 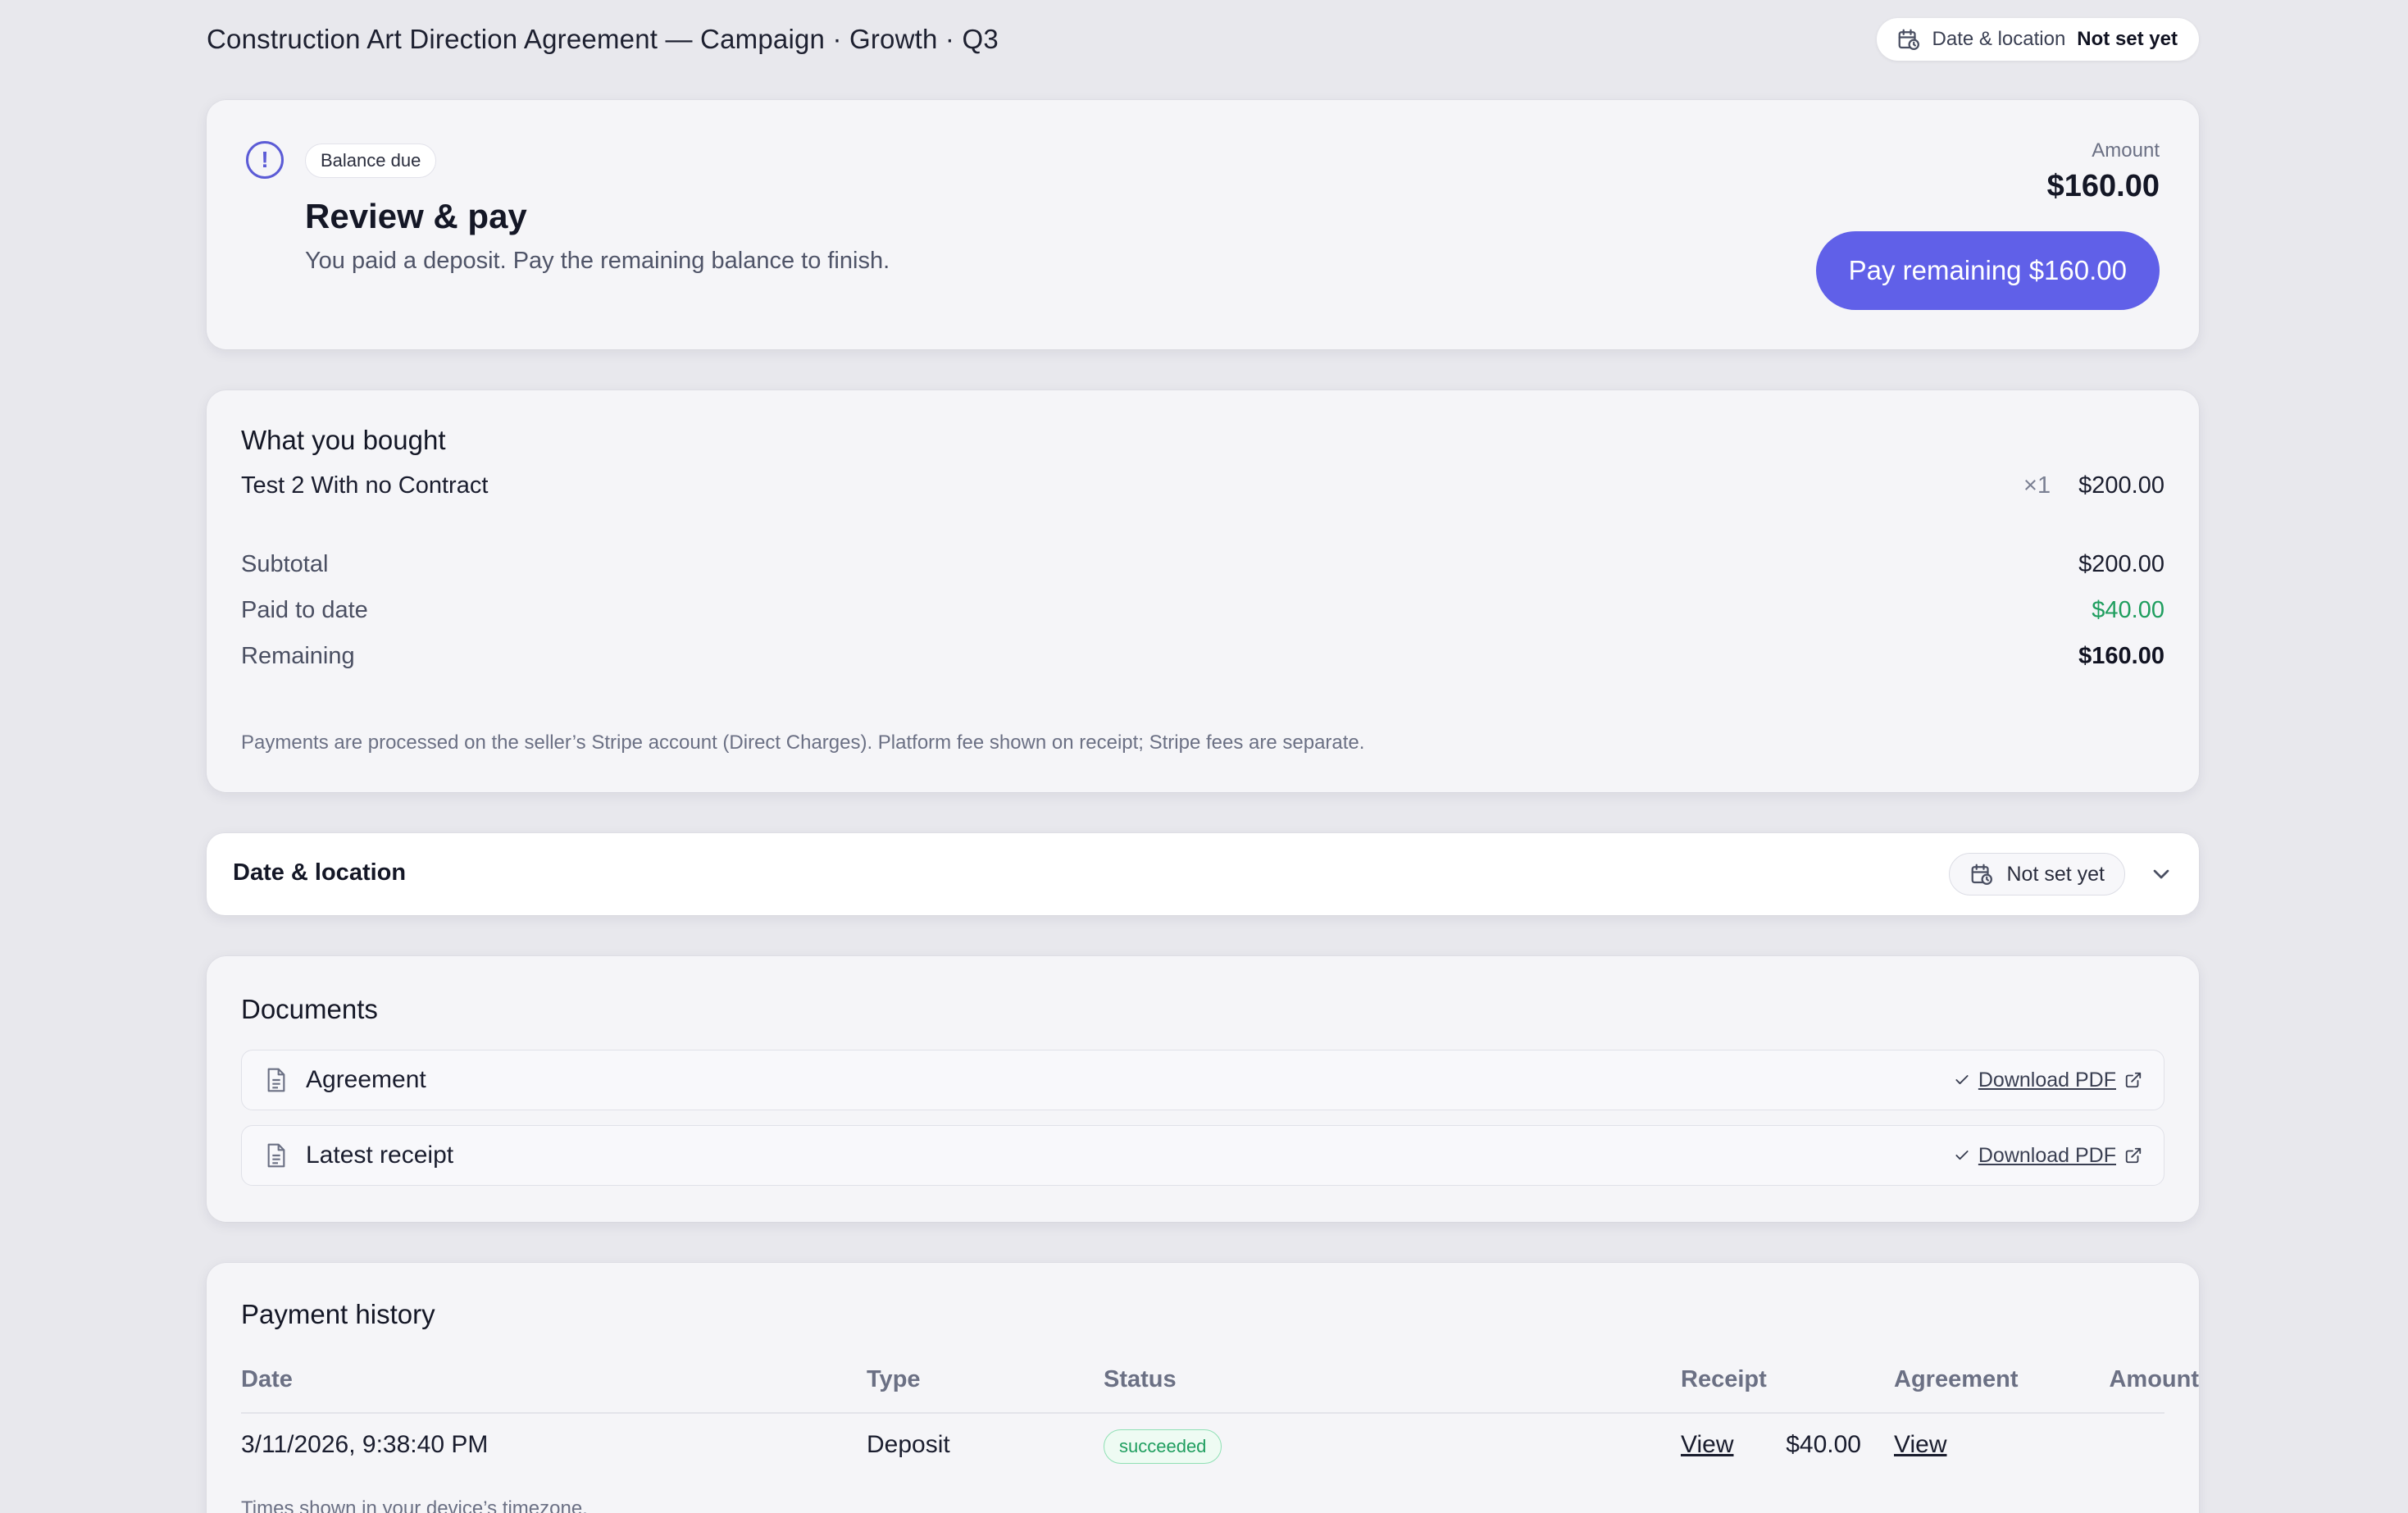 What do you see at coordinates (1202, 610) in the screenshot?
I see `paid-row: Paid to date $40.00` at bounding box center [1202, 610].